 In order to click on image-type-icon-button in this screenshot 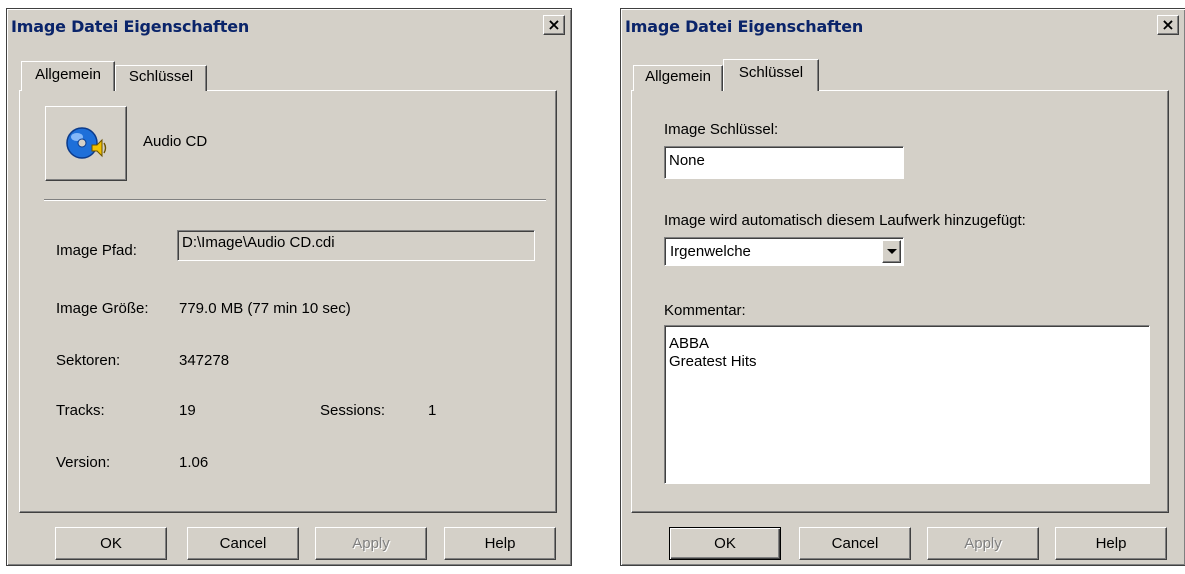, I will do `click(86, 143)`.